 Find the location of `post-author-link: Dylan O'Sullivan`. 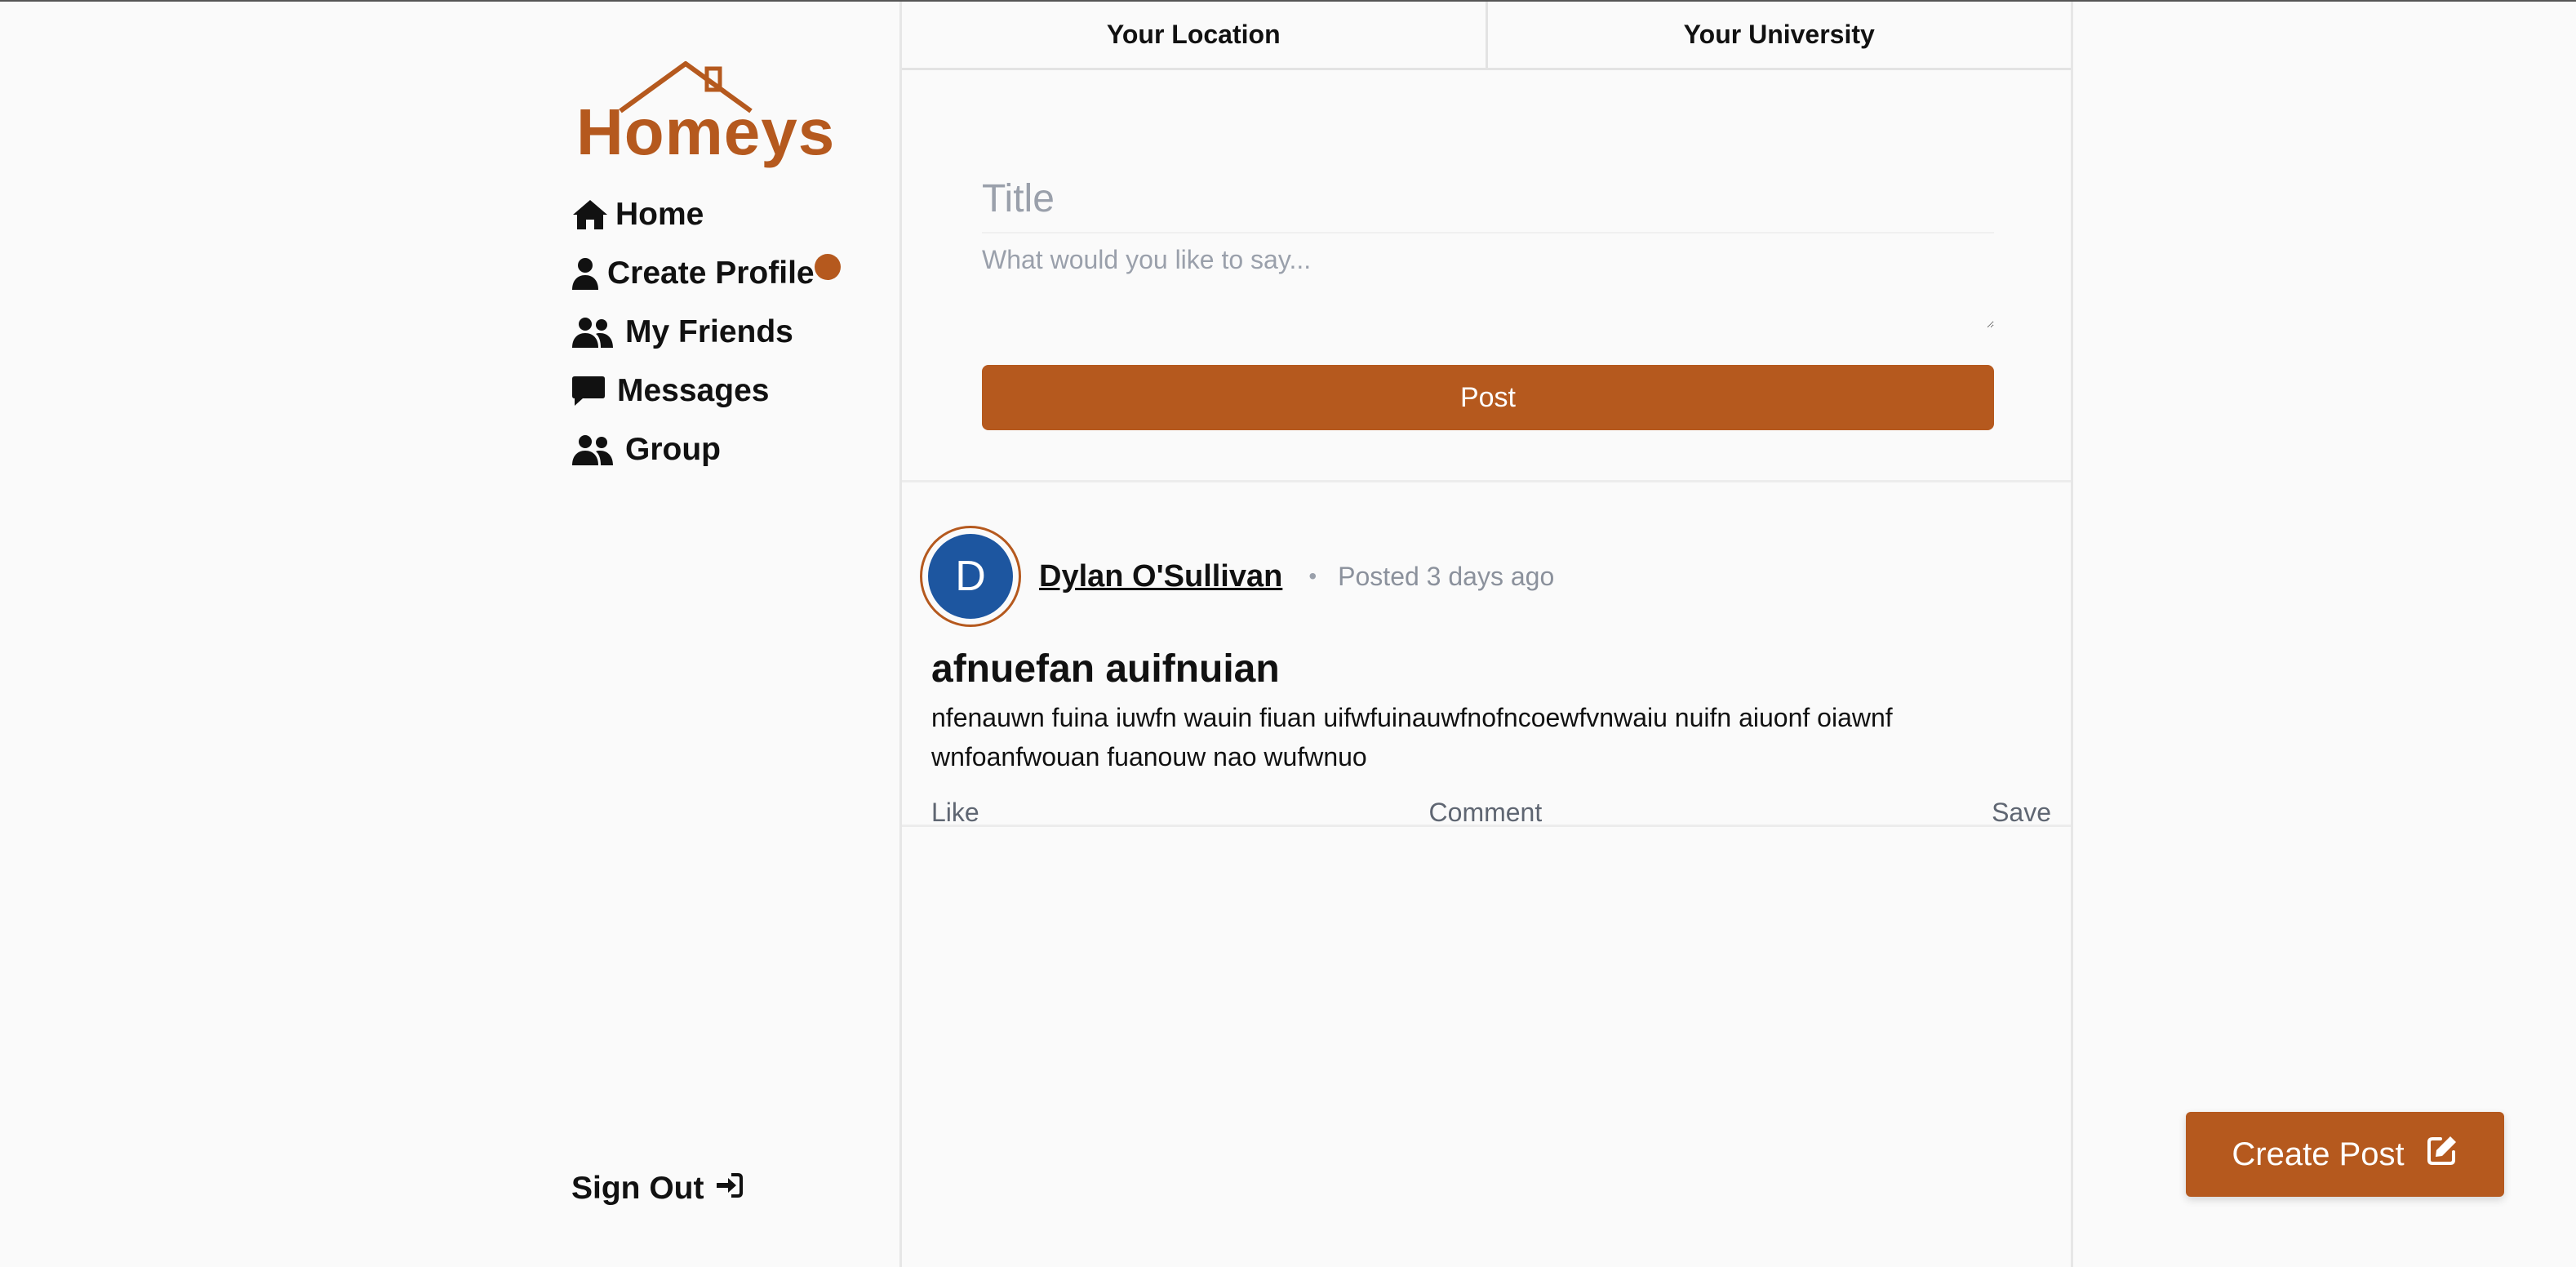

post-author-link: Dylan O'Sullivan is located at coordinates (1160, 576).